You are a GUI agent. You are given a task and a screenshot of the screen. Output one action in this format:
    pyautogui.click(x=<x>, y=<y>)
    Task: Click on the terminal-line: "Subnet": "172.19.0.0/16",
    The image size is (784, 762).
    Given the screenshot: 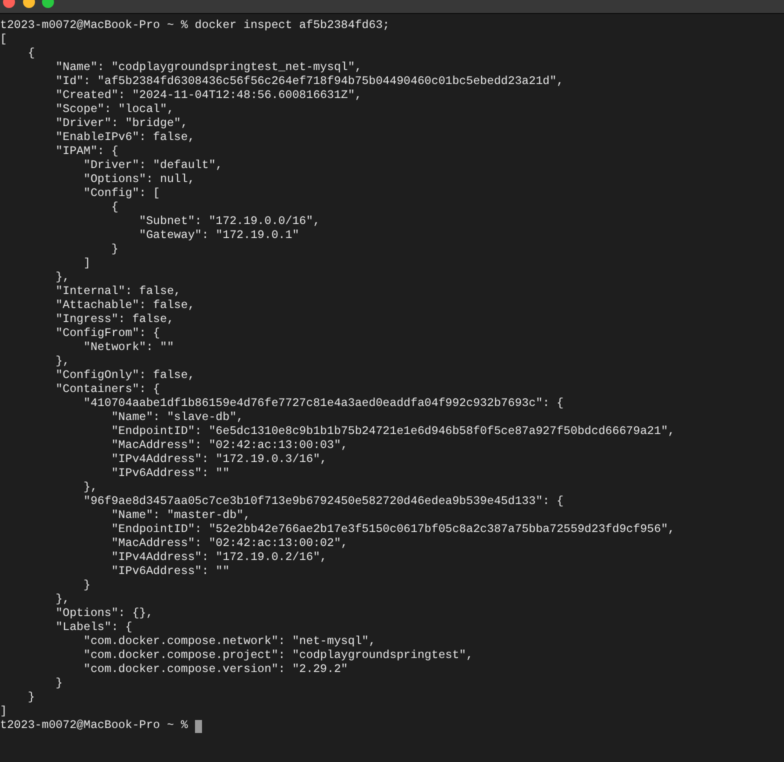 What is the action you would take?
    pyautogui.click(x=229, y=222)
    